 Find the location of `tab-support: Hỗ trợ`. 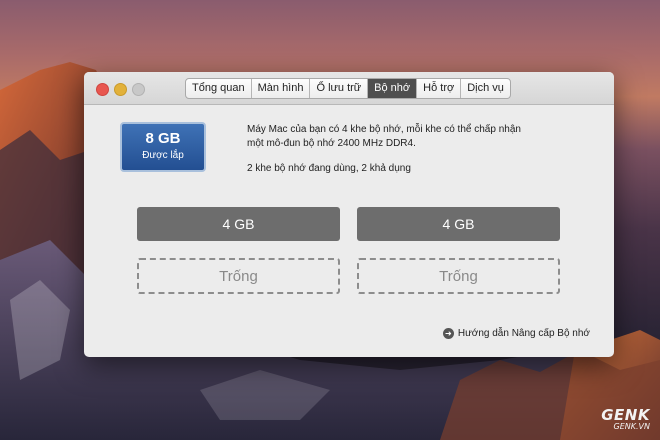

tab-support: Hỗ trợ is located at coordinates (439, 88).